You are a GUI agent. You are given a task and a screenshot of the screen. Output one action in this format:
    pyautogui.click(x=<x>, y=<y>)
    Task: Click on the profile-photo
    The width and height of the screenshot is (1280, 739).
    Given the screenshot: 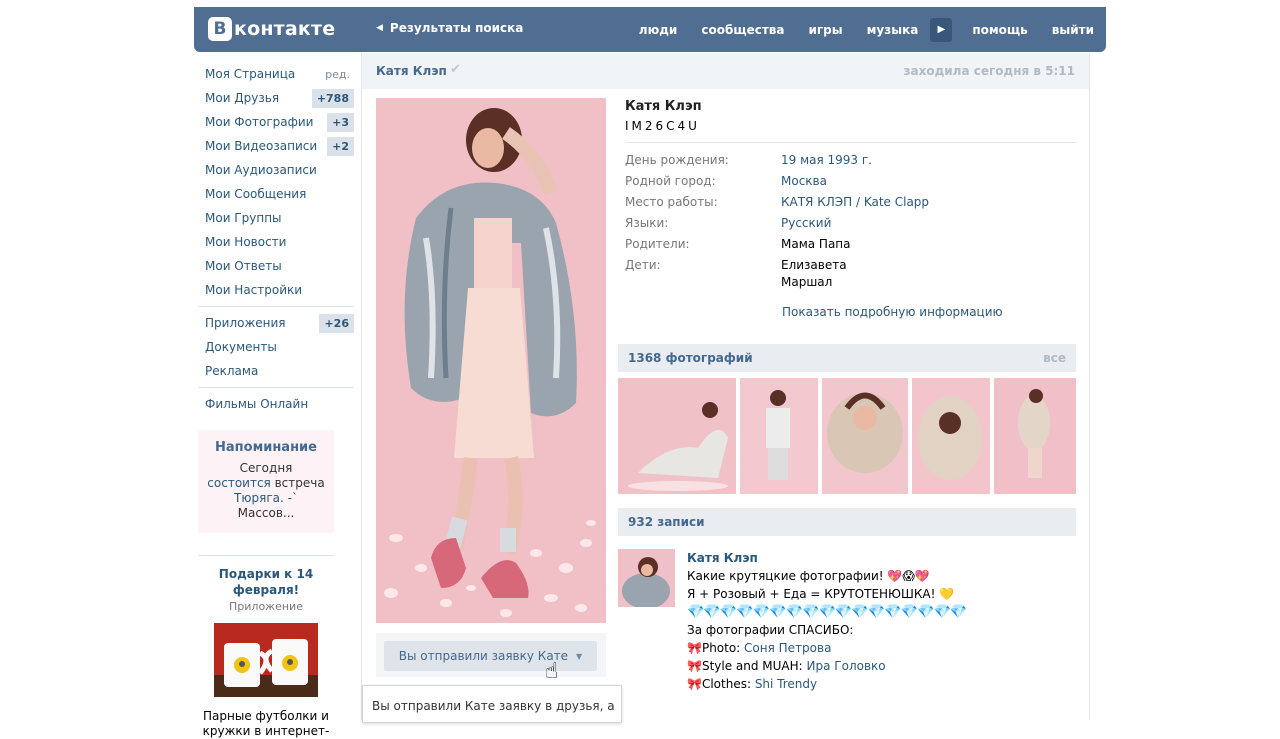 What is the action you would take?
    pyautogui.click(x=491, y=360)
    